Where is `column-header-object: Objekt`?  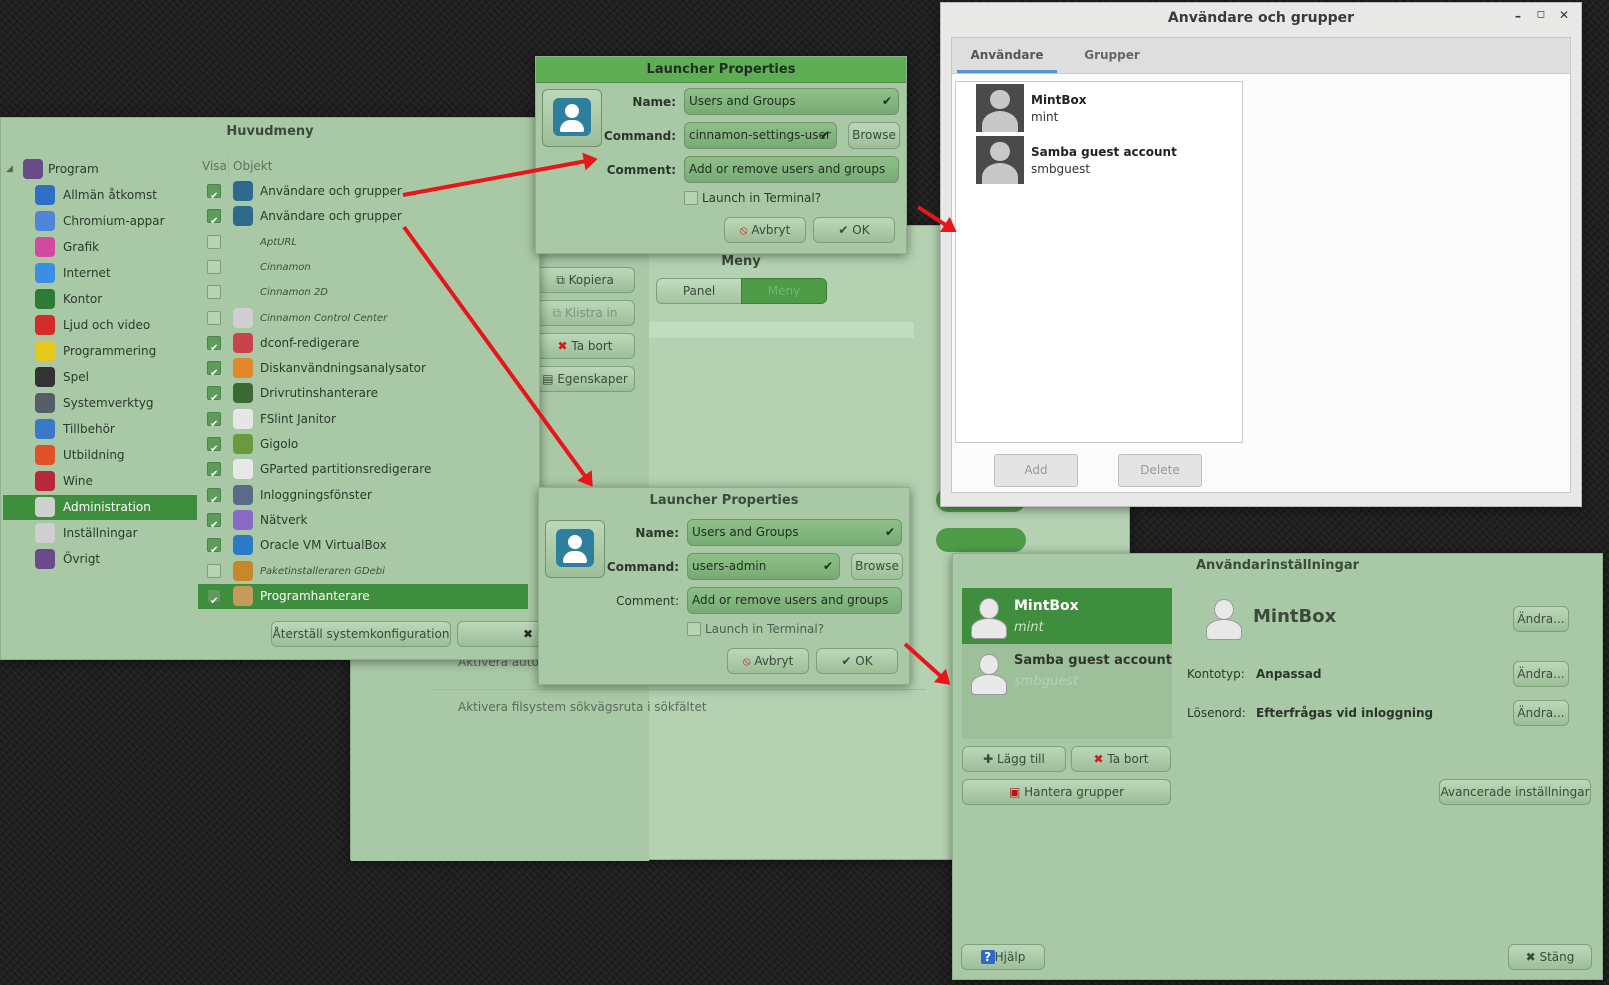
column-header-object: Objekt is located at coordinates (252, 166).